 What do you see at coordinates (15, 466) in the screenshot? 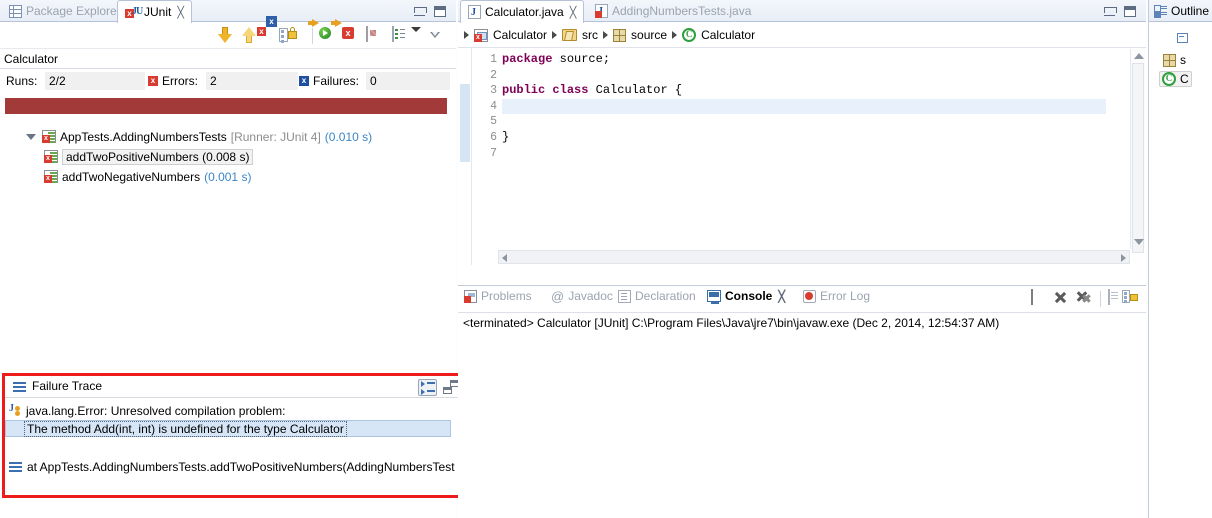
I see `stack-frame-icon` at bounding box center [15, 466].